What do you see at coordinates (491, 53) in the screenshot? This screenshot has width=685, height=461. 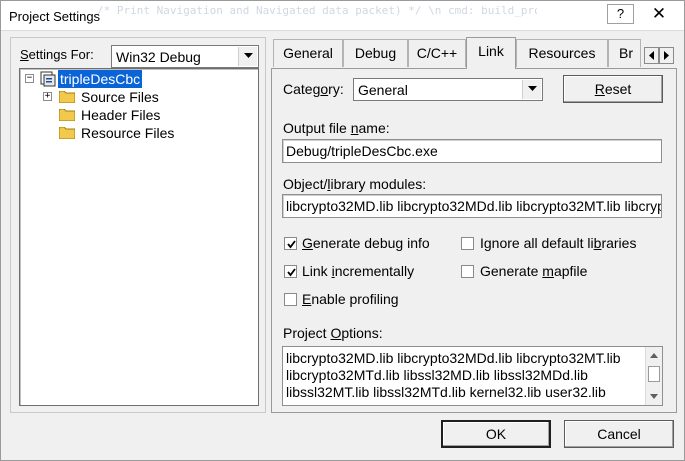 I see `tab-link: Link` at bounding box center [491, 53].